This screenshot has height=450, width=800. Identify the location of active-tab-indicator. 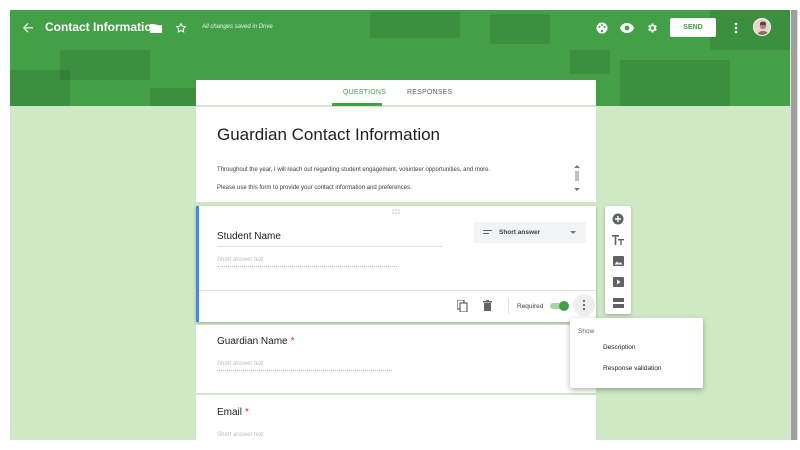
(357, 104).